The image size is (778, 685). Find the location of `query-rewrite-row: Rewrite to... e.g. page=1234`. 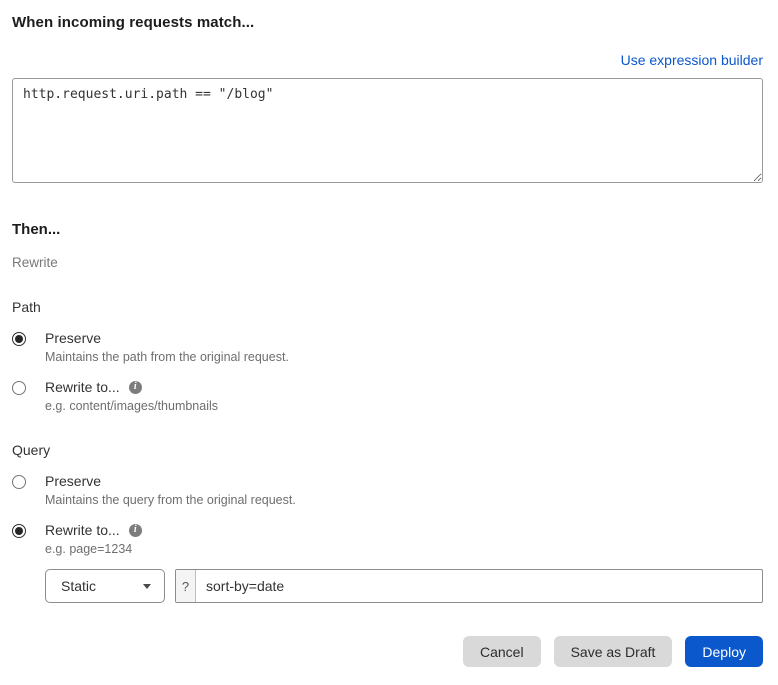

query-rewrite-row: Rewrite to... e.g. page=1234 is located at coordinates (387, 539).